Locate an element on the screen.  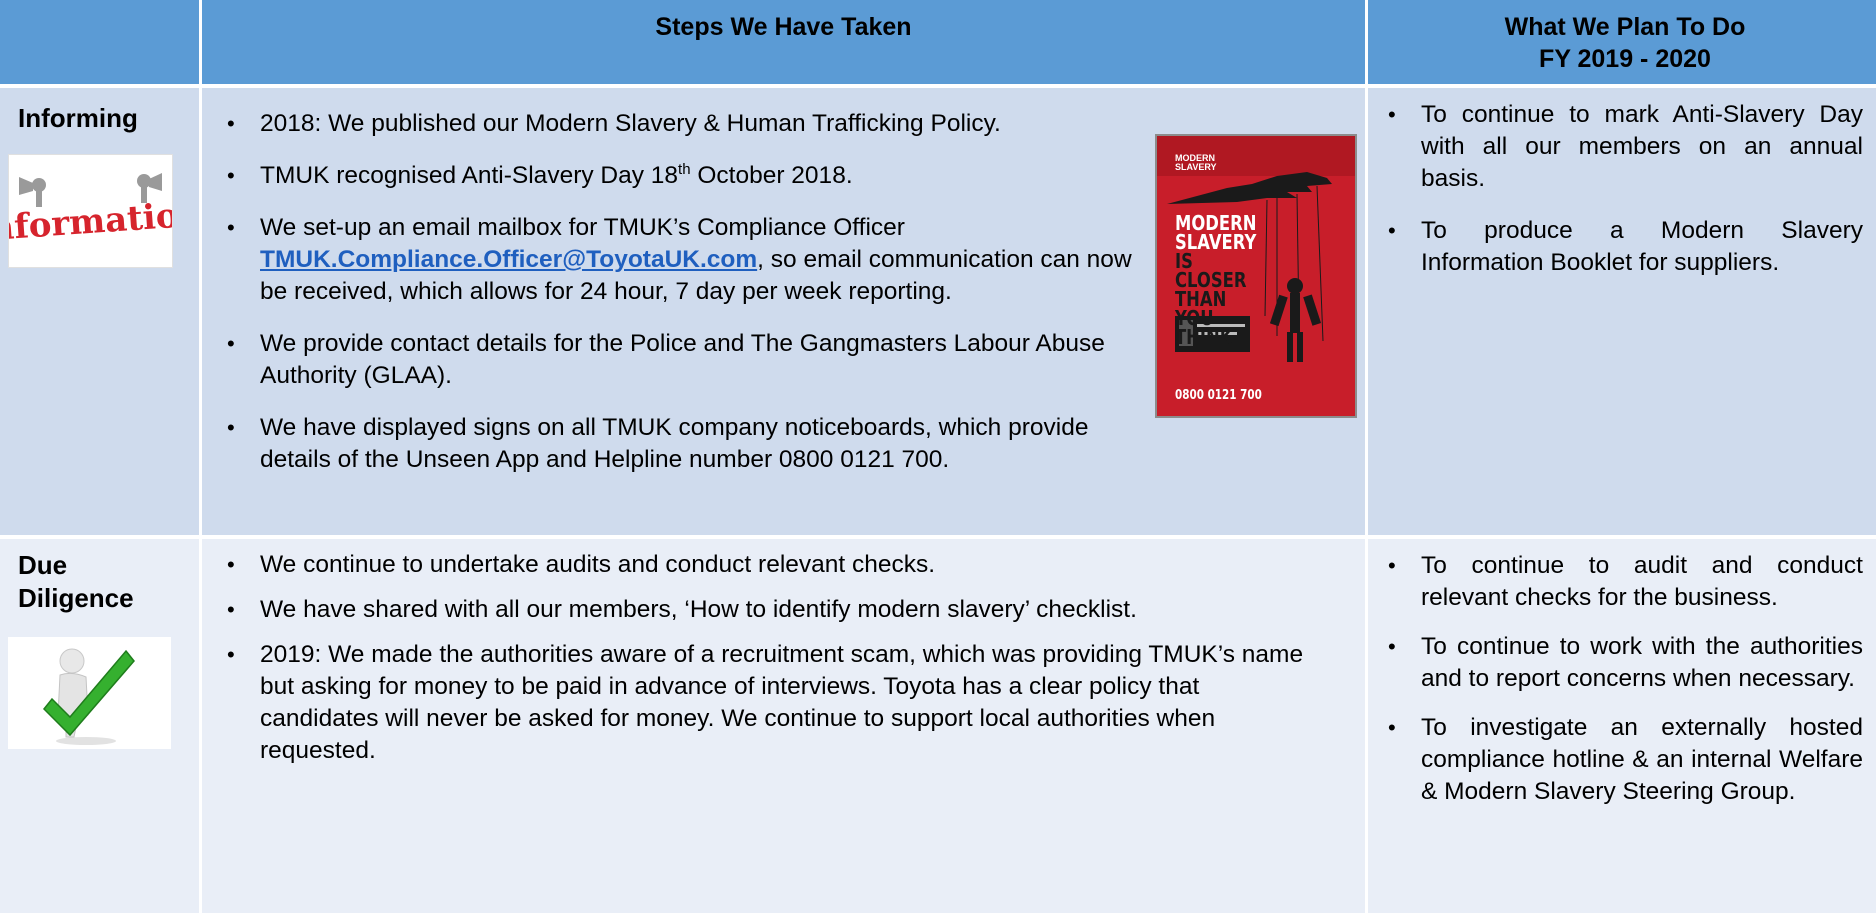
poster-brand: MODERN SLAVERY is located at coordinates (1196, 162).